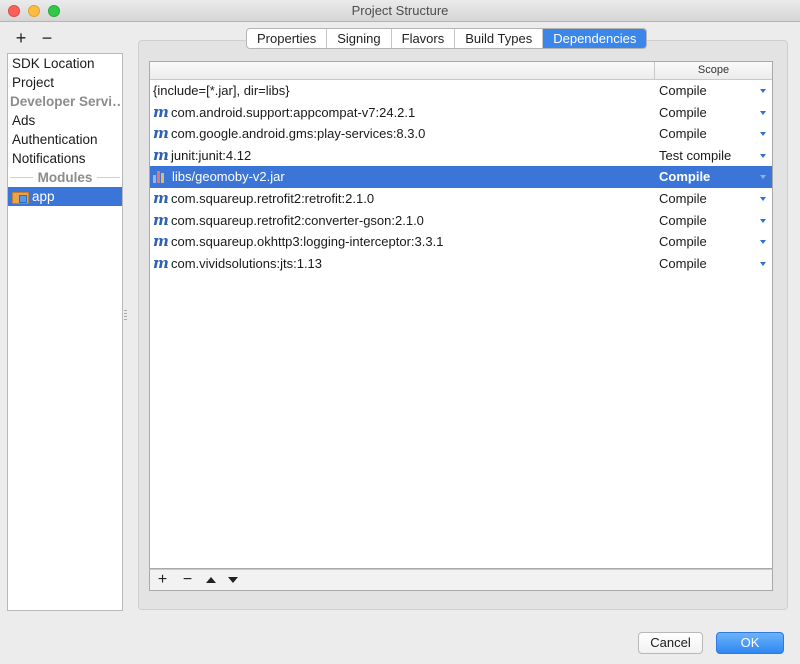 The width and height of the screenshot is (800, 664). Describe the element at coordinates (461, 156) in the screenshot. I see `table-row: m junit:junit:4.12 Test compile` at that location.